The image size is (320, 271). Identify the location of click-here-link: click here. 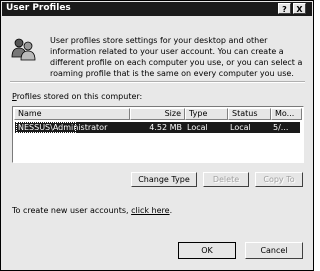
(150, 210).